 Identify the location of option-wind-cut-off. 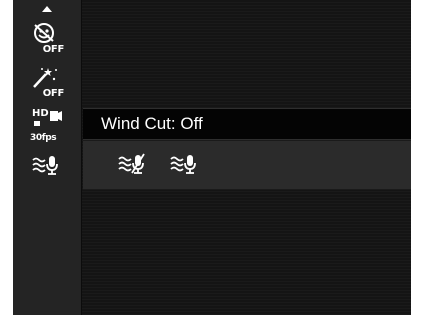
(184, 164).